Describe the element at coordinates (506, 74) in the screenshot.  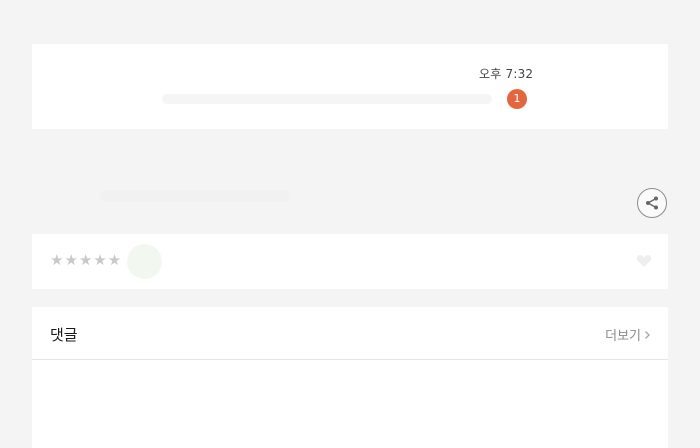
I see `message-time: 오후 7:32` at that location.